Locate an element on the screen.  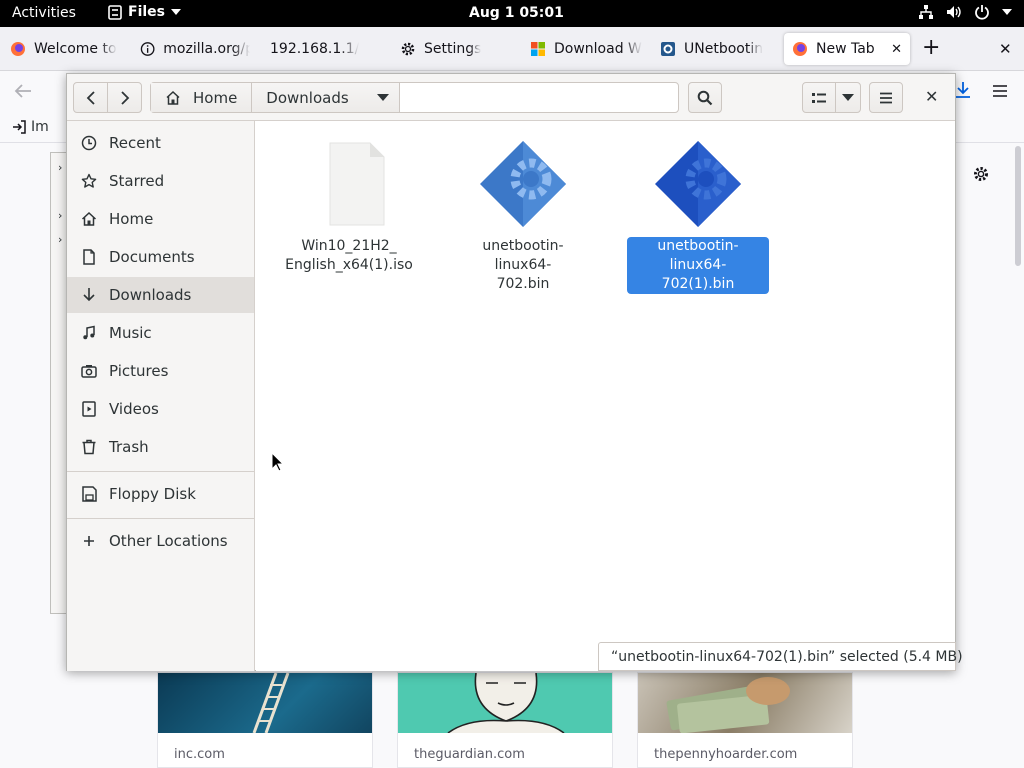
browser-tab-new-tab: New Tab ✕ is located at coordinates (847, 49).